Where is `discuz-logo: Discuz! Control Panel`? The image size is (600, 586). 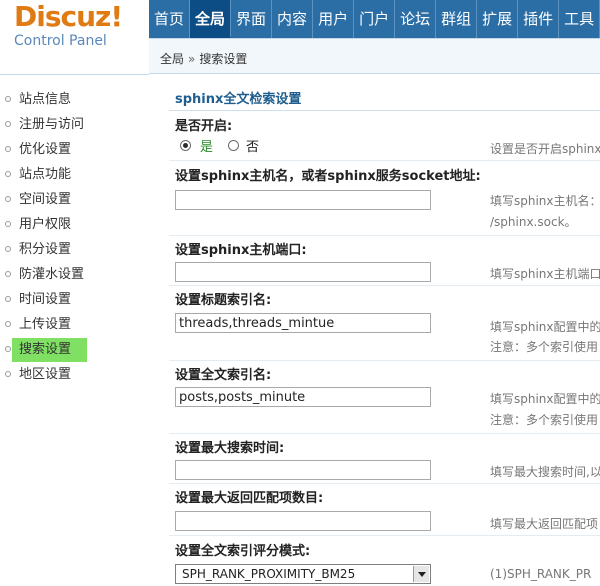 discuz-logo: Discuz! Control Panel is located at coordinates (74, 27).